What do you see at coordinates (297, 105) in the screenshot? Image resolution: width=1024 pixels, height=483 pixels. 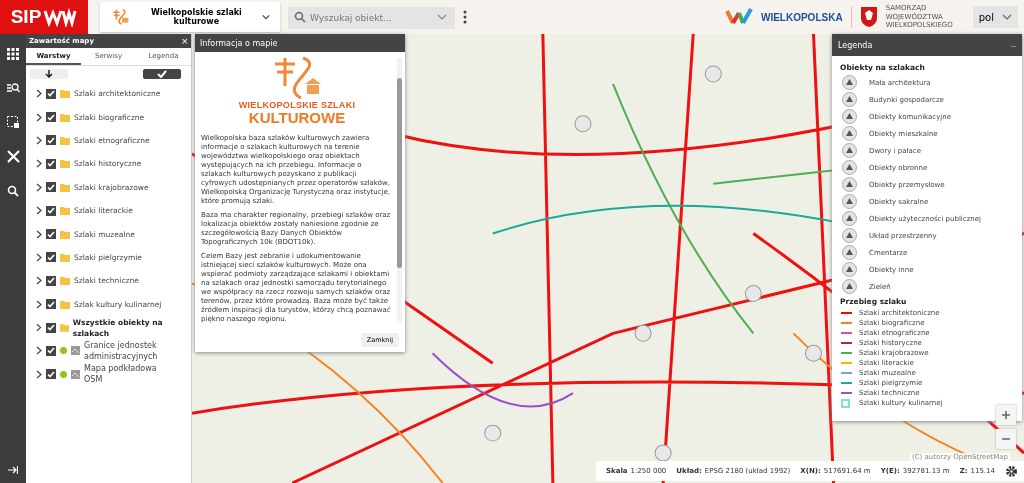 I see `logo-title: WIELKOPOLSKIE SZLAKI` at bounding box center [297, 105].